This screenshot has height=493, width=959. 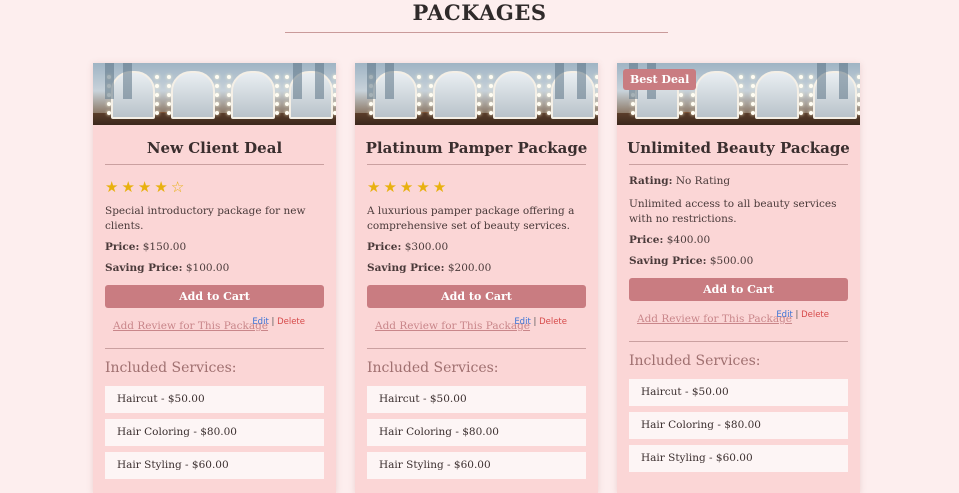 What do you see at coordinates (179, 187) in the screenshot?
I see `star-outline-icon: ☆` at bounding box center [179, 187].